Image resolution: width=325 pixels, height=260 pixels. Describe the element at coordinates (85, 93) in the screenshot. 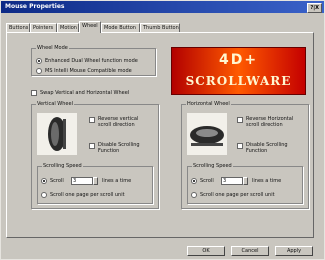

I see `swap-wheel-label: Swap Vertical and Horizontal Wheel` at that location.